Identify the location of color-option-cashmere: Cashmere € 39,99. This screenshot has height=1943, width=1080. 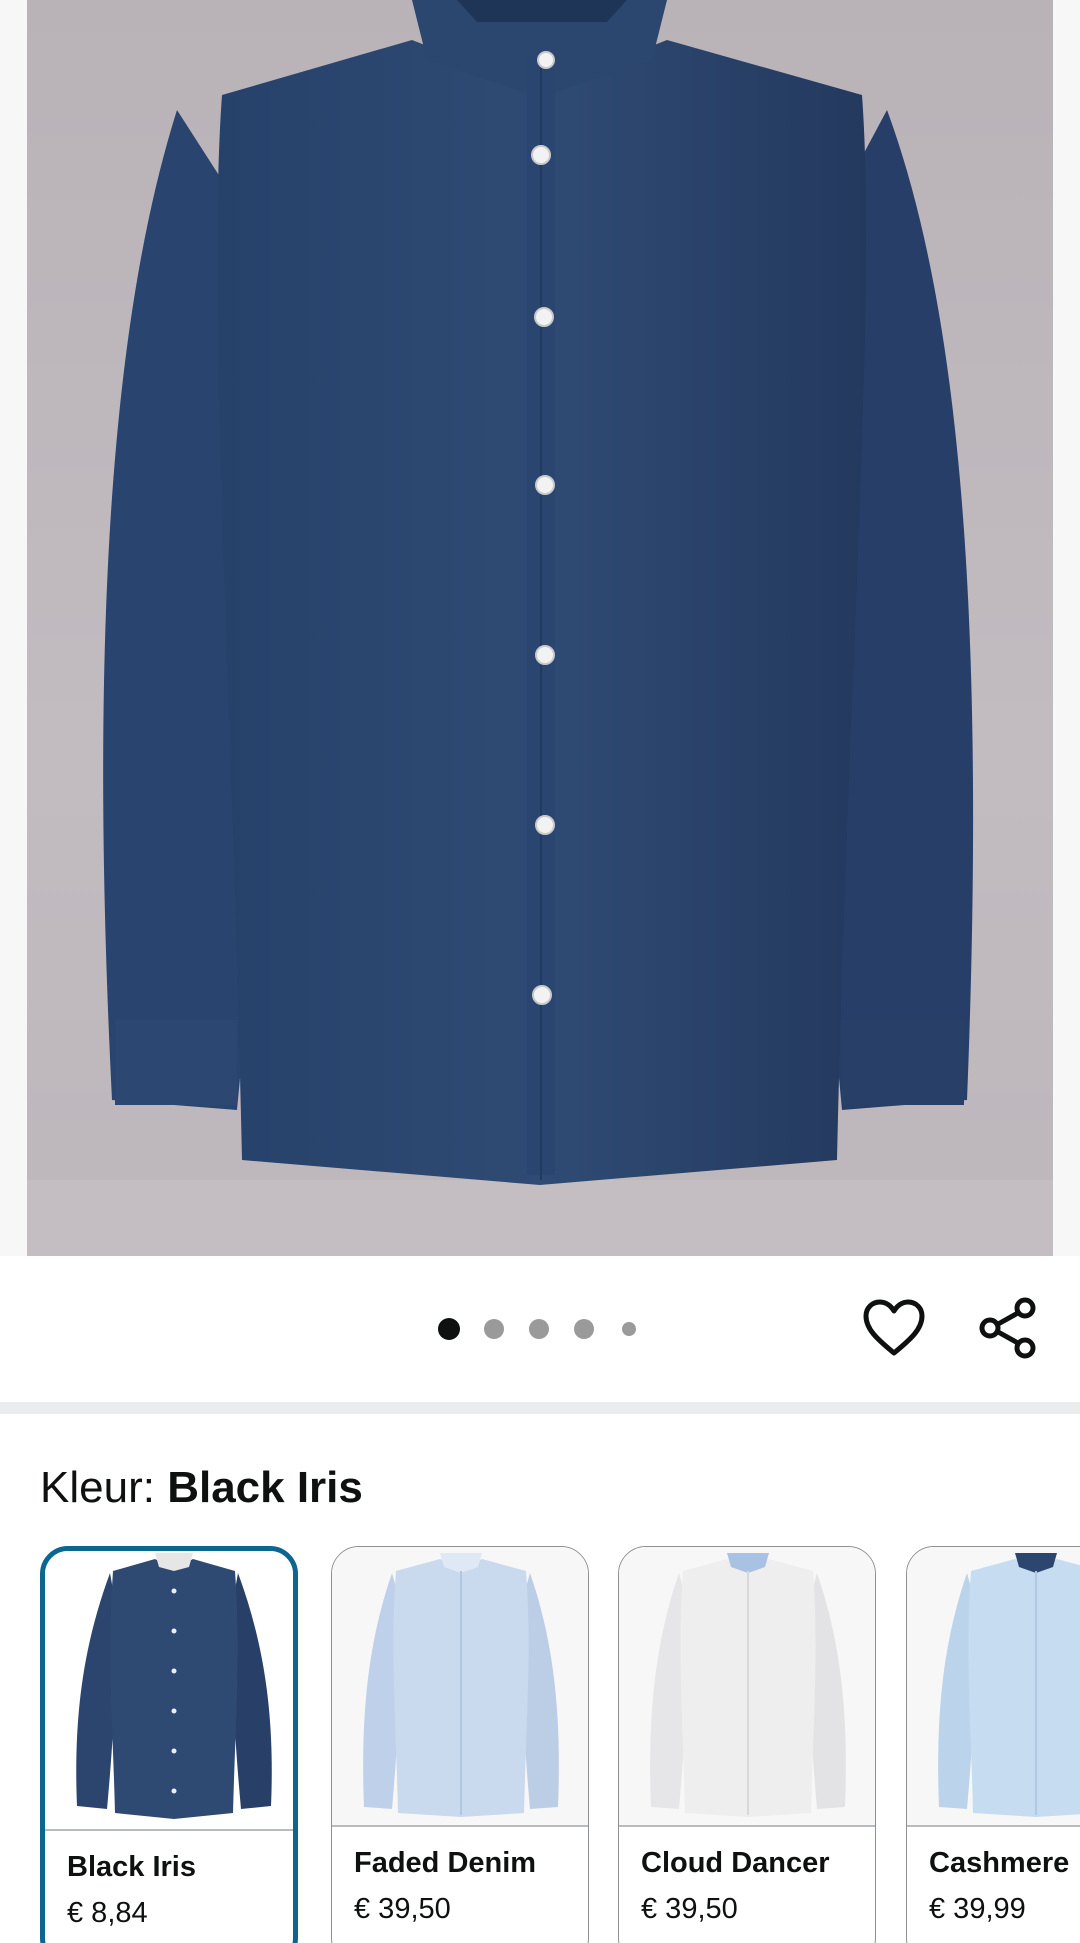
(993, 1744).